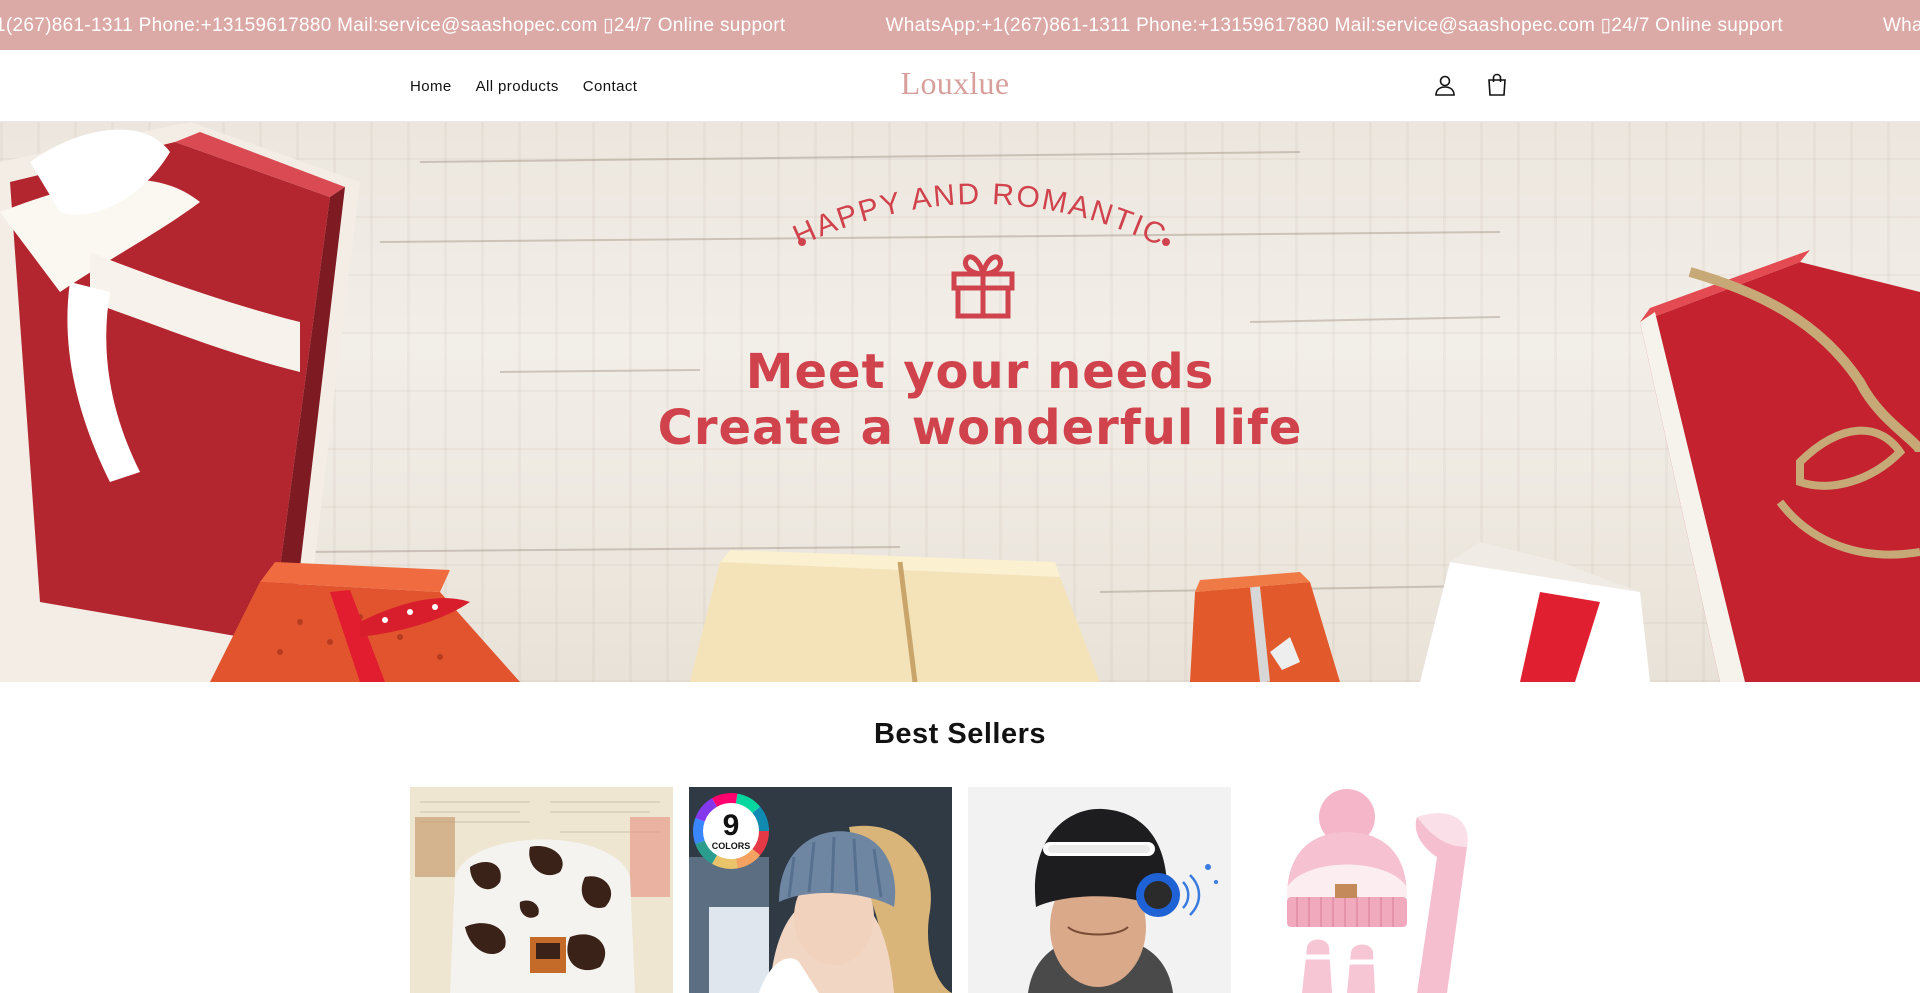  I want to click on gift-icon, so click(983, 286).